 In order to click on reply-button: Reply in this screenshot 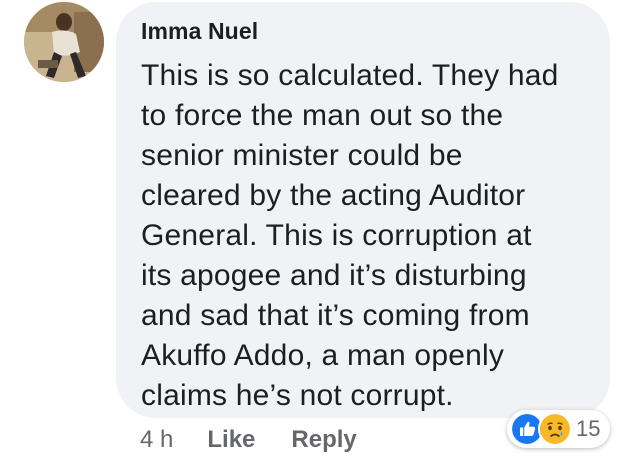, I will do `click(323, 440)`.